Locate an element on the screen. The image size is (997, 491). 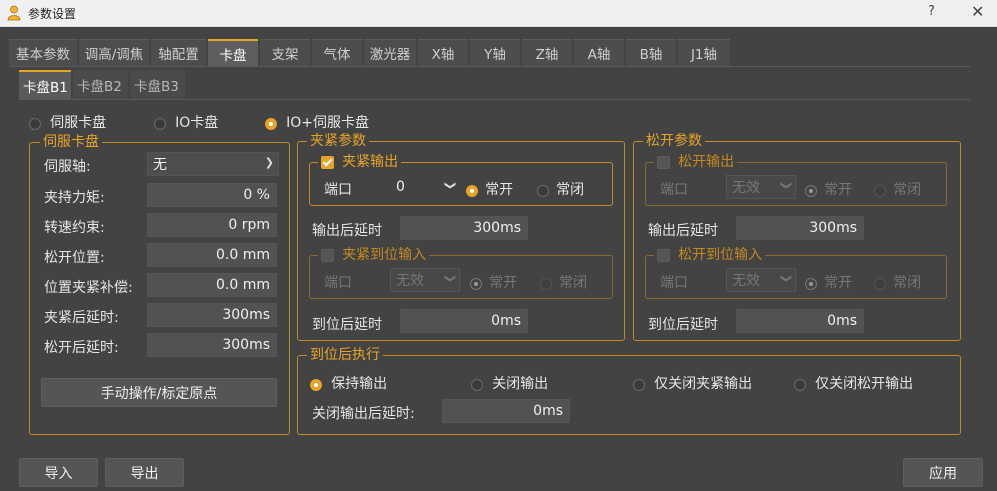
tab-j1-axis: J1轴 is located at coordinates (704, 52).